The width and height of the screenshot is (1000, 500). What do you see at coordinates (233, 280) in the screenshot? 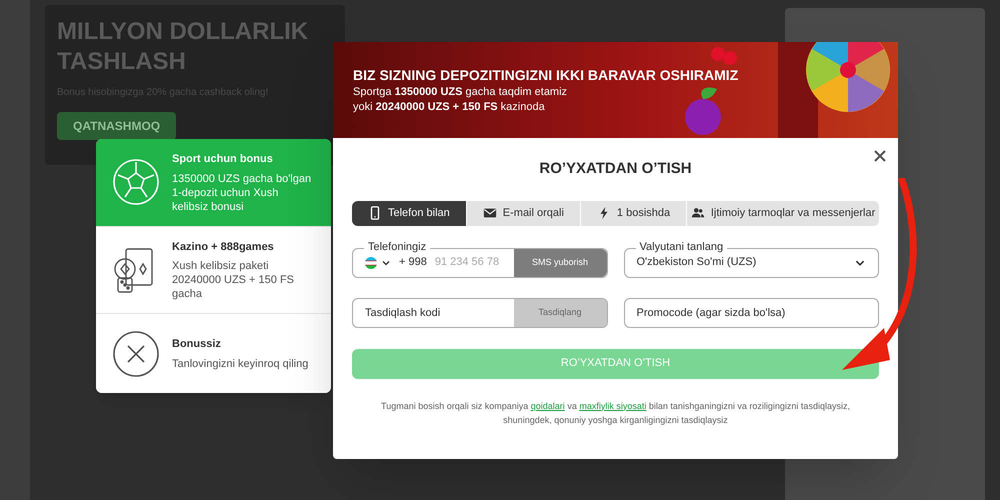
I see `bonus-description: Xush kelibsiz paketi 20240000 UZS + 150 FS gacha` at bounding box center [233, 280].